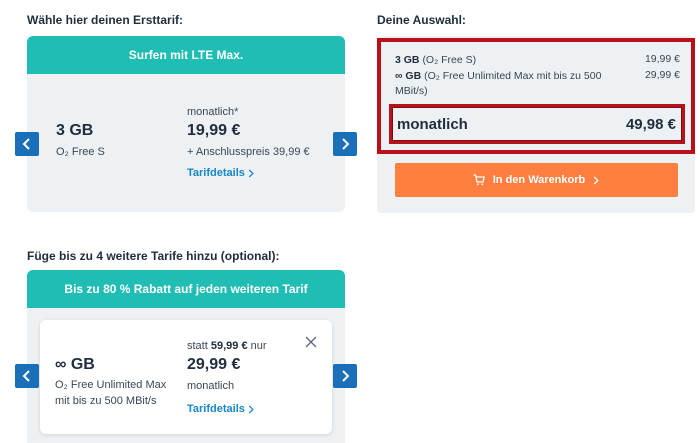 This screenshot has height=443, width=700. Describe the element at coordinates (650, 124) in the screenshot. I see `selection-total-price: 49,98 €` at that location.